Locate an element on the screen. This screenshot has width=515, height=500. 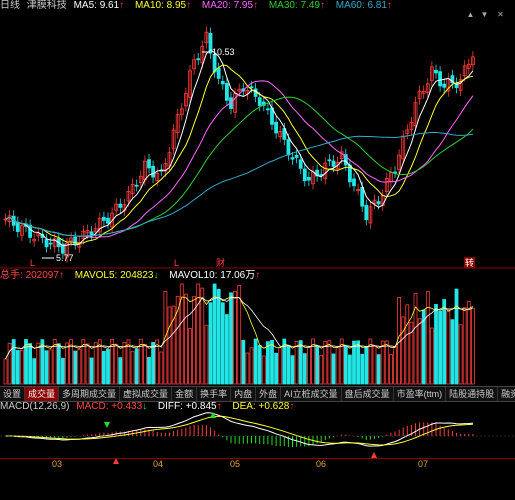
tab-amount: 金额 is located at coordinates (185, 394).